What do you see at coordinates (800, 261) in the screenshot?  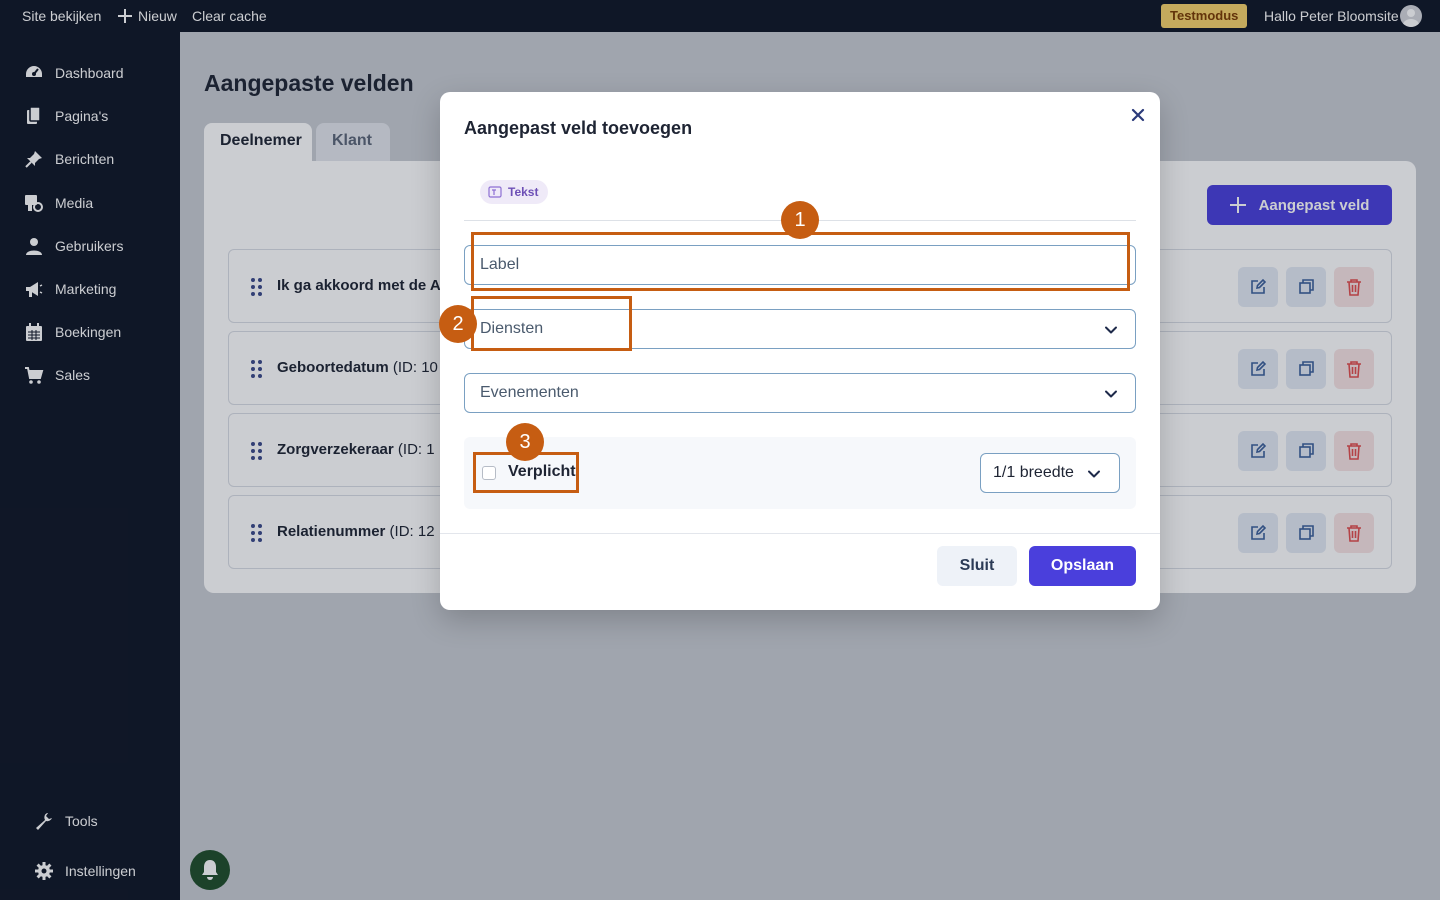 I see `annotation-box-label` at bounding box center [800, 261].